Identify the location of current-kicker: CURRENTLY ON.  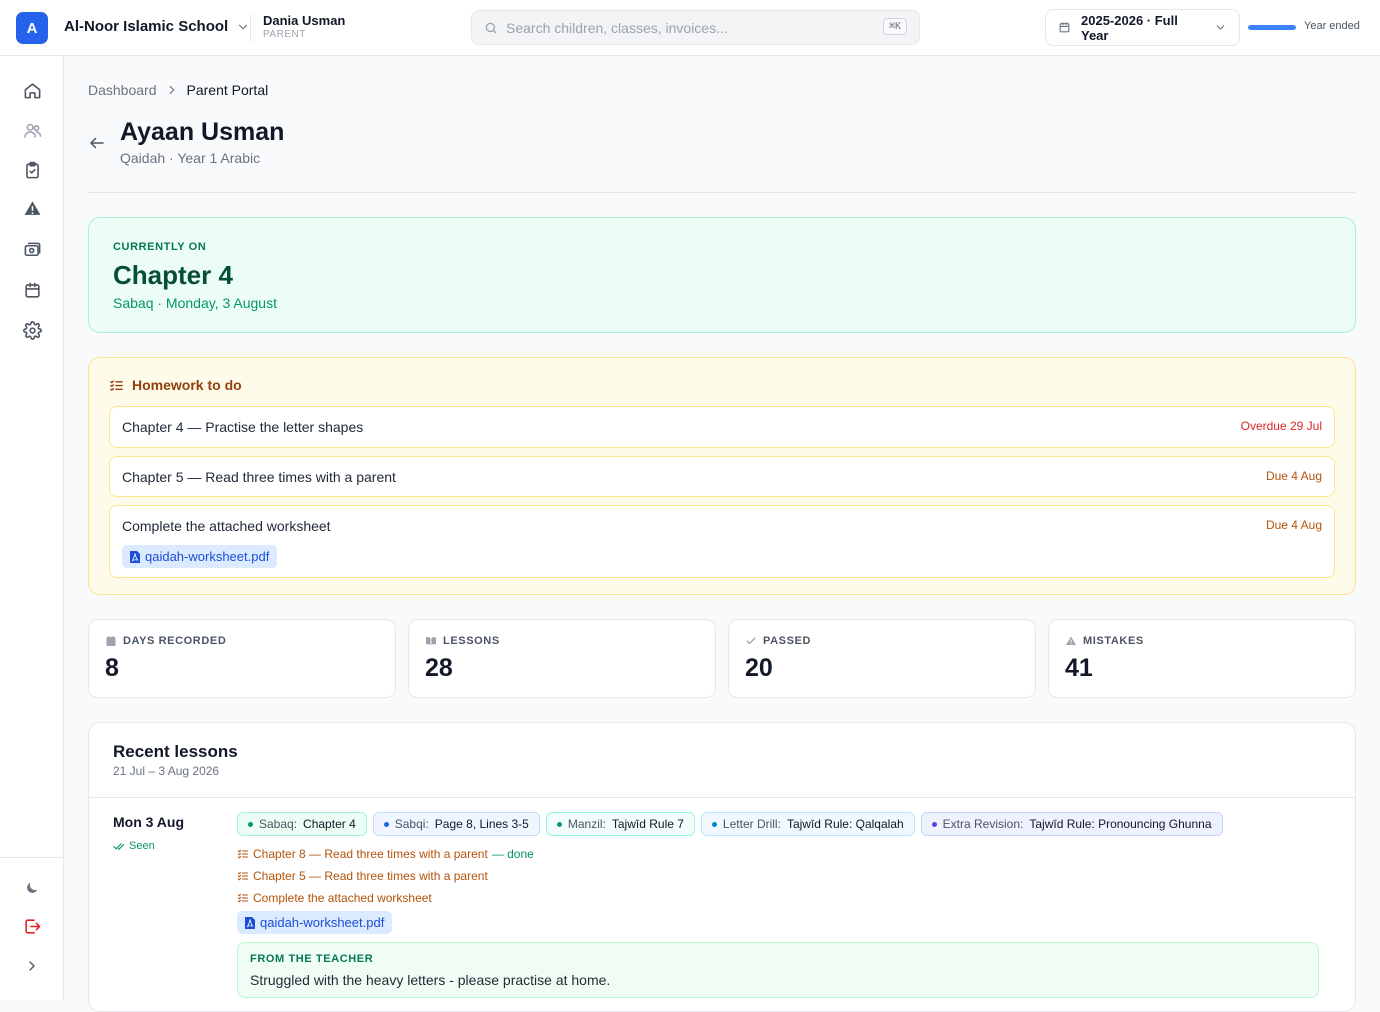
(160, 247).